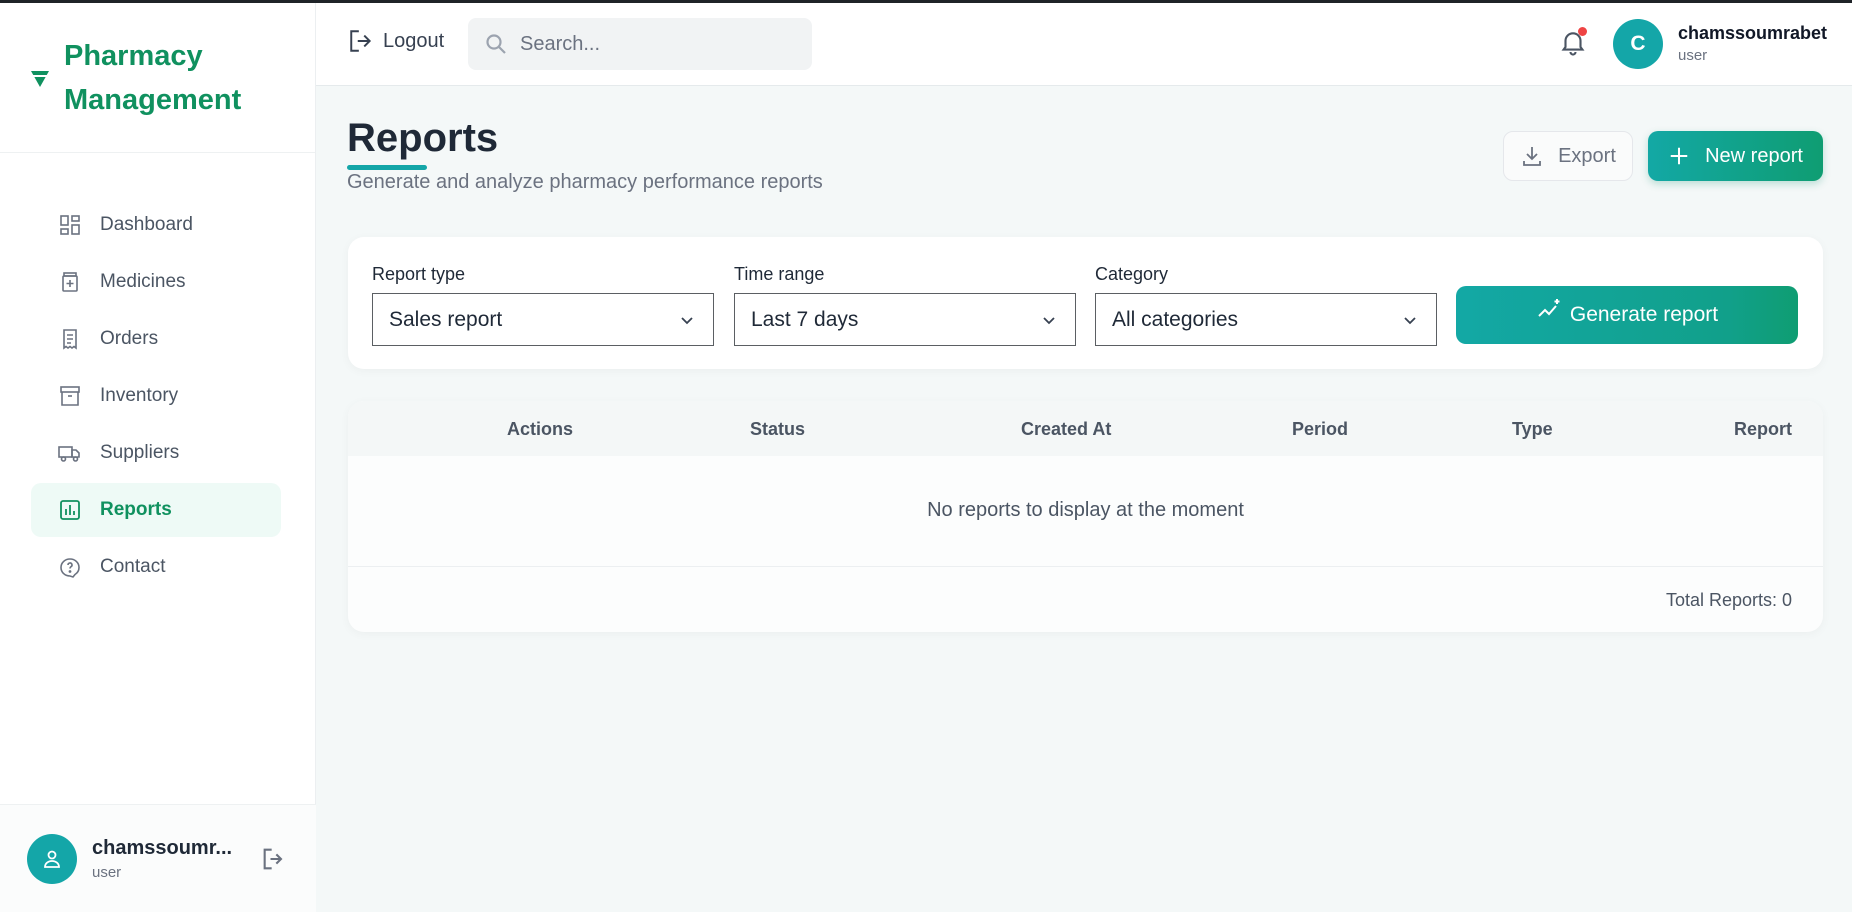 The height and width of the screenshot is (912, 1852). I want to click on header-user-name: chamssoumrabet, so click(1753, 33).